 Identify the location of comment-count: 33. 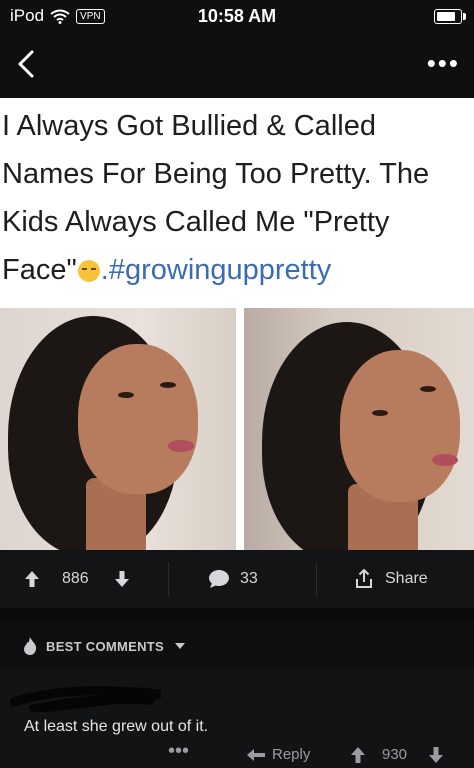
(249, 578).